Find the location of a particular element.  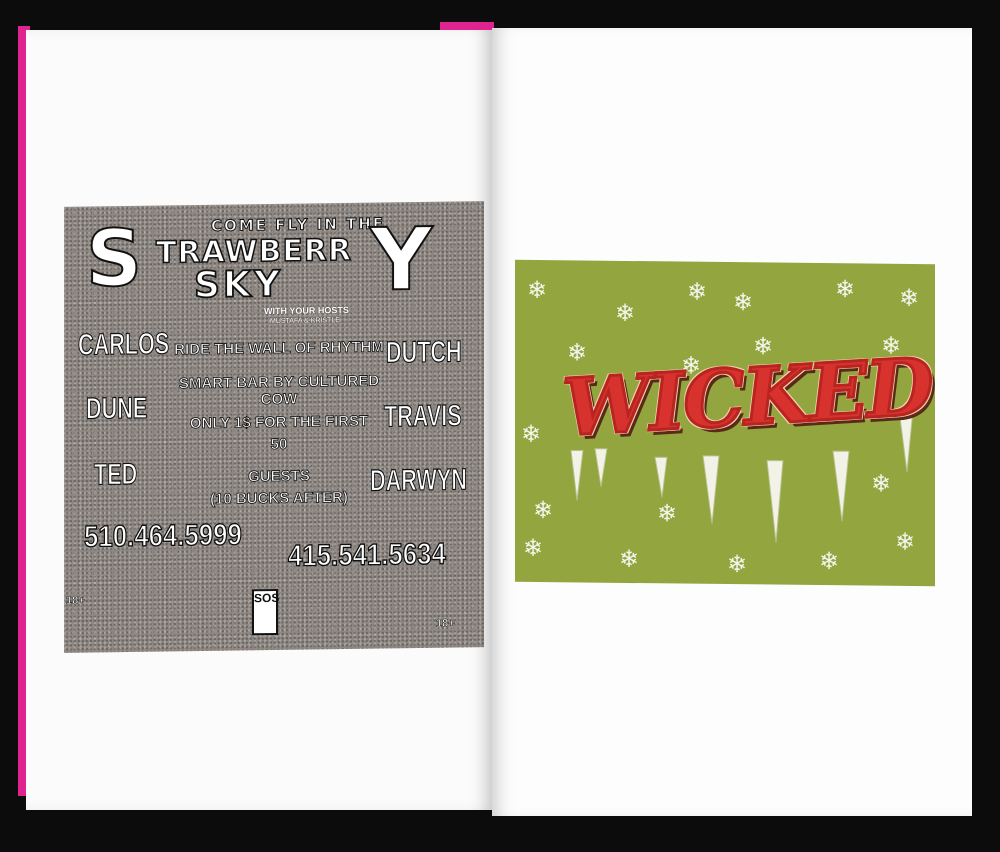

age-restriction-left: 18+ is located at coordinates (75, 600).